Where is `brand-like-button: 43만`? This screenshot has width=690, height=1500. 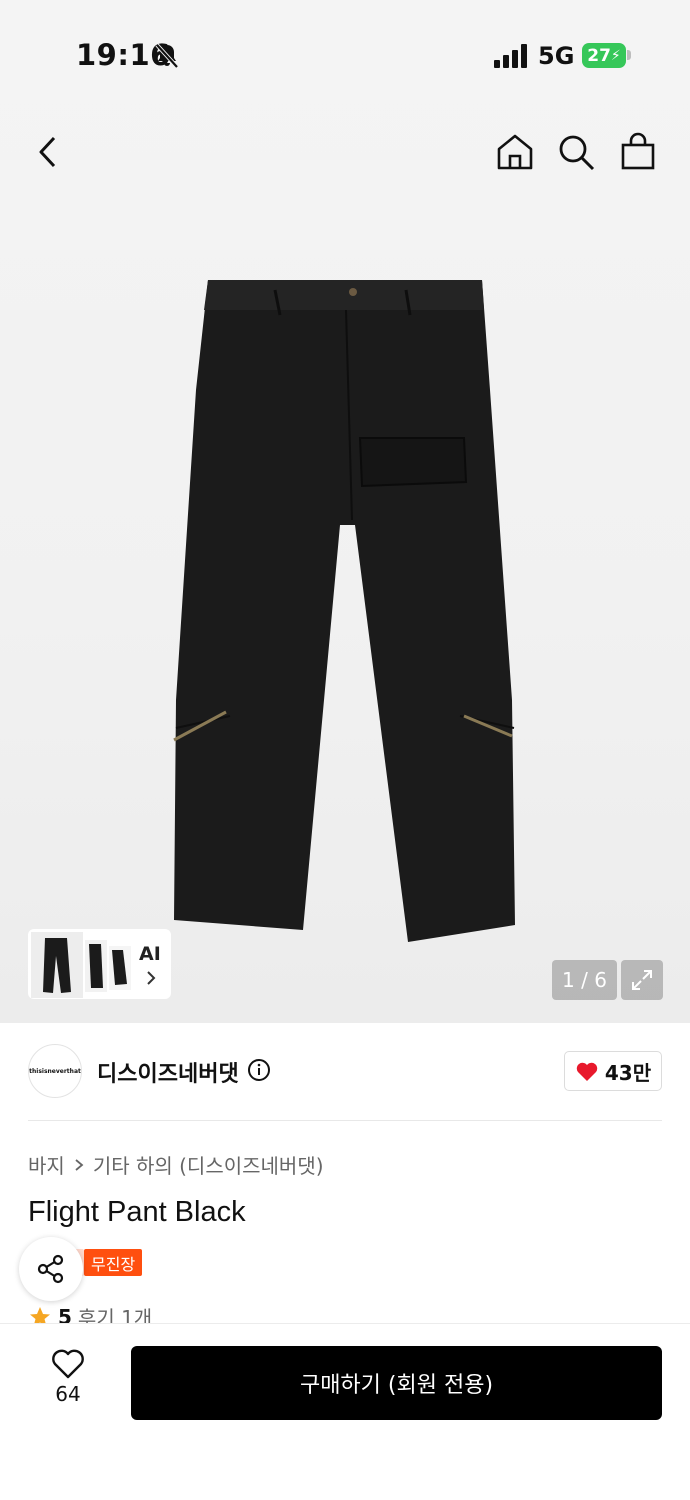 brand-like-button: 43만 is located at coordinates (613, 1071).